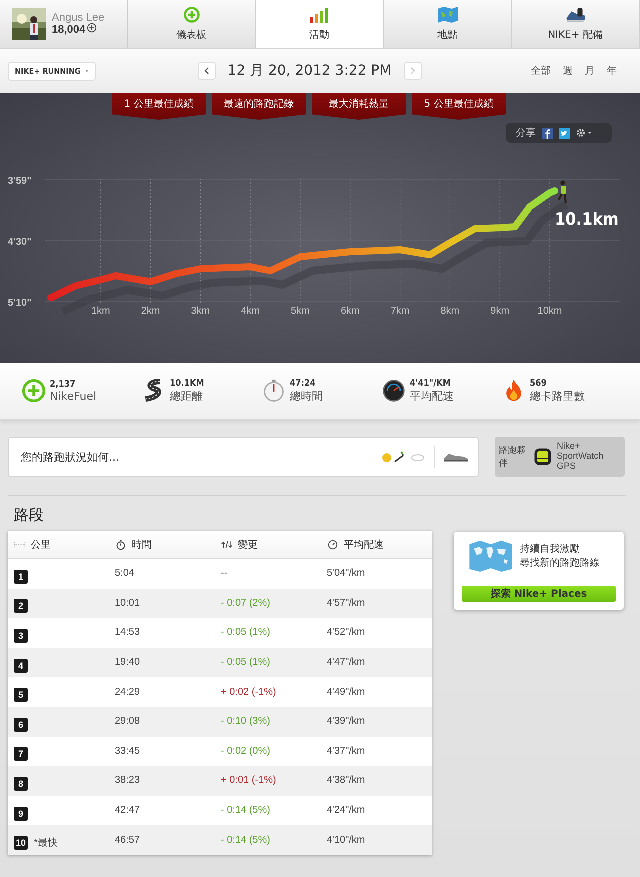 The image size is (640, 877). Describe the element at coordinates (539, 594) in the screenshot. I see `explore-button: 探索 Nike+ Places` at that location.